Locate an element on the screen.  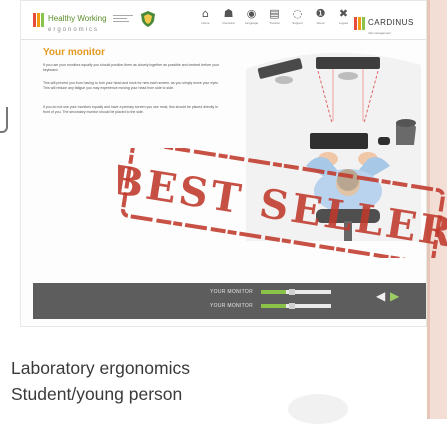
close-icon: ✖ is located at coordinates (343, 13).